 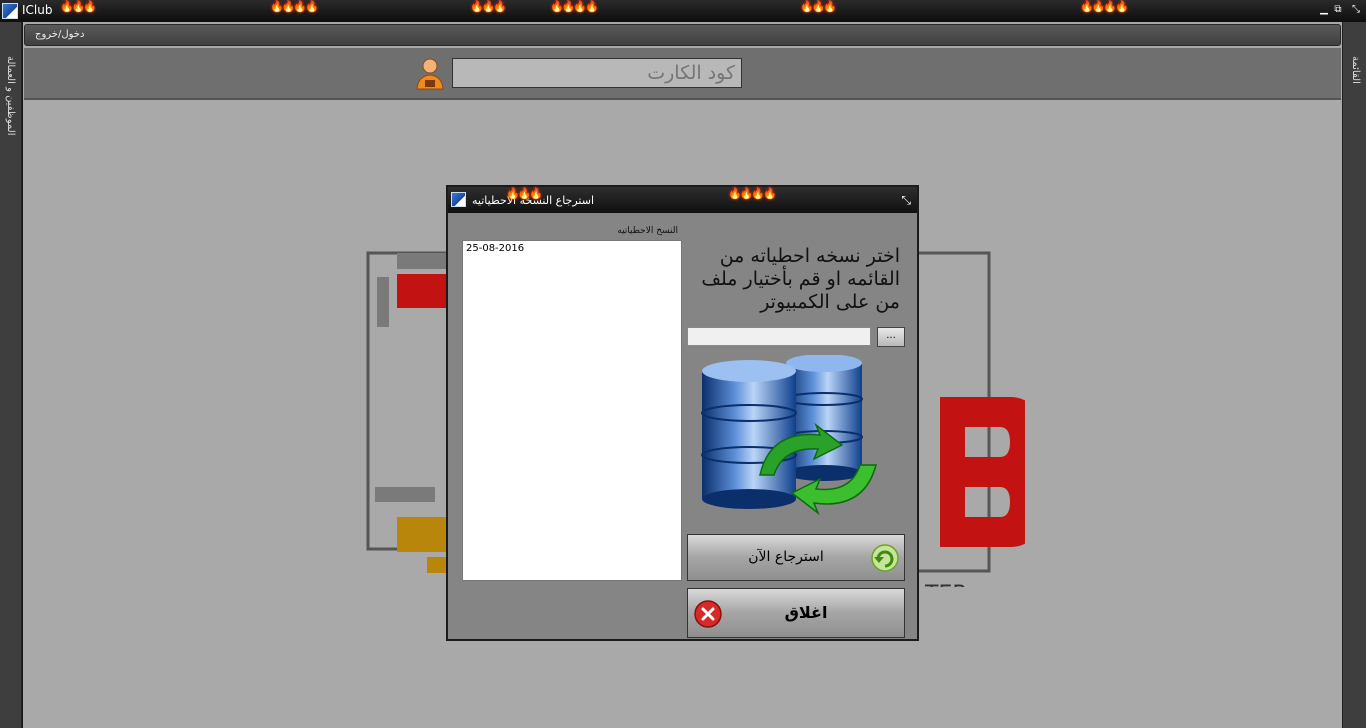 What do you see at coordinates (779, 336) in the screenshot?
I see `file-path-input` at bounding box center [779, 336].